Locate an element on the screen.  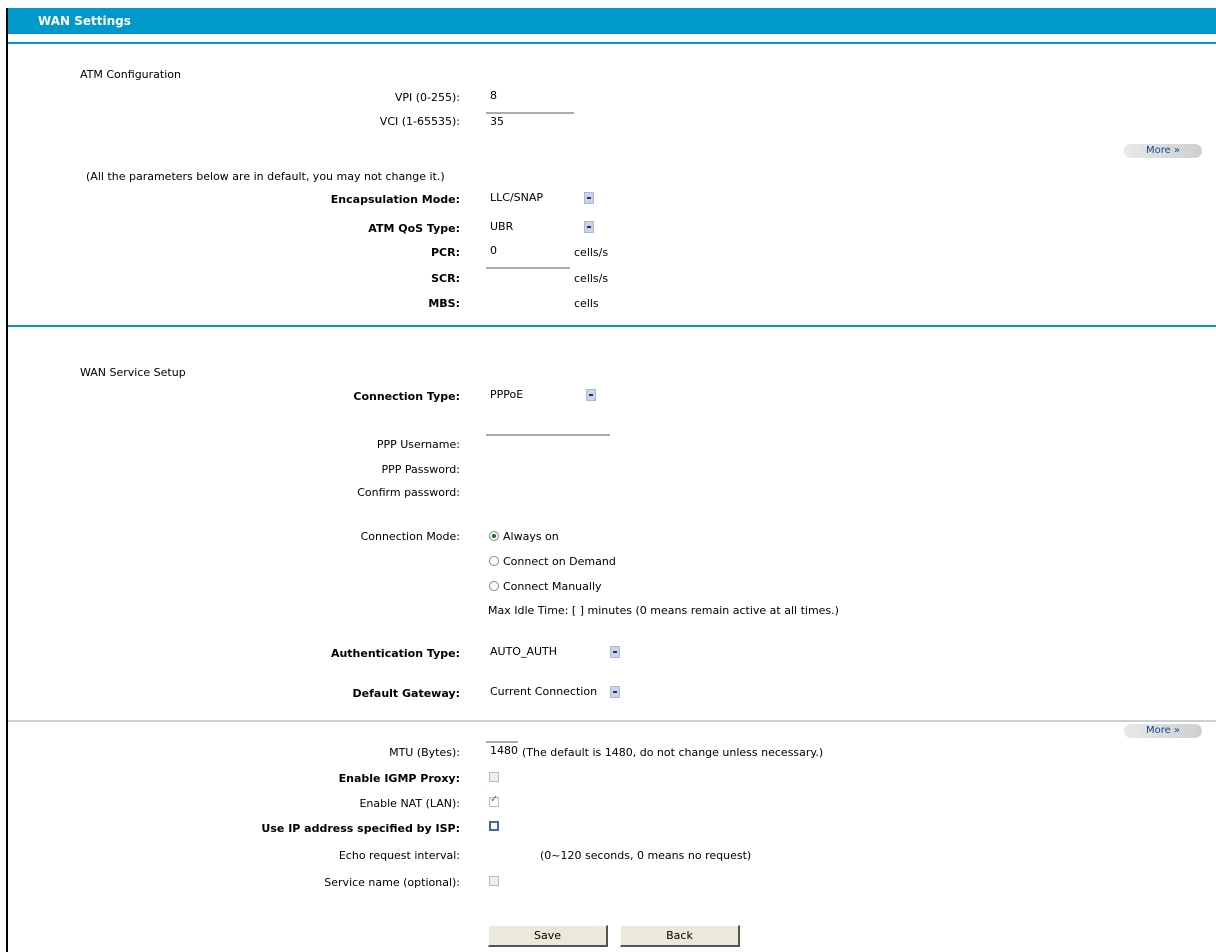
conn-type-label: Connection Type: is located at coordinates (406, 396).